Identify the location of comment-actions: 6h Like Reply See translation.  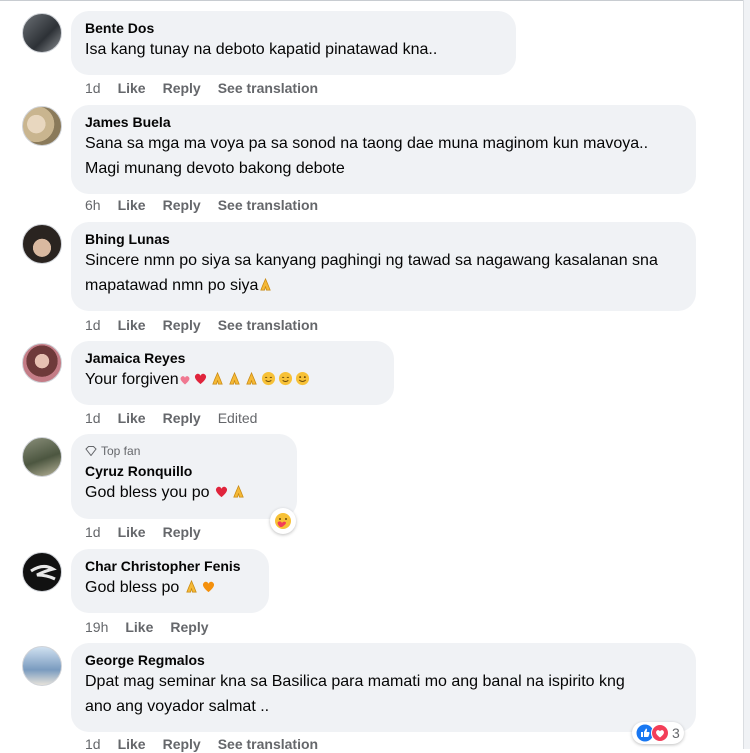
(210, 205).